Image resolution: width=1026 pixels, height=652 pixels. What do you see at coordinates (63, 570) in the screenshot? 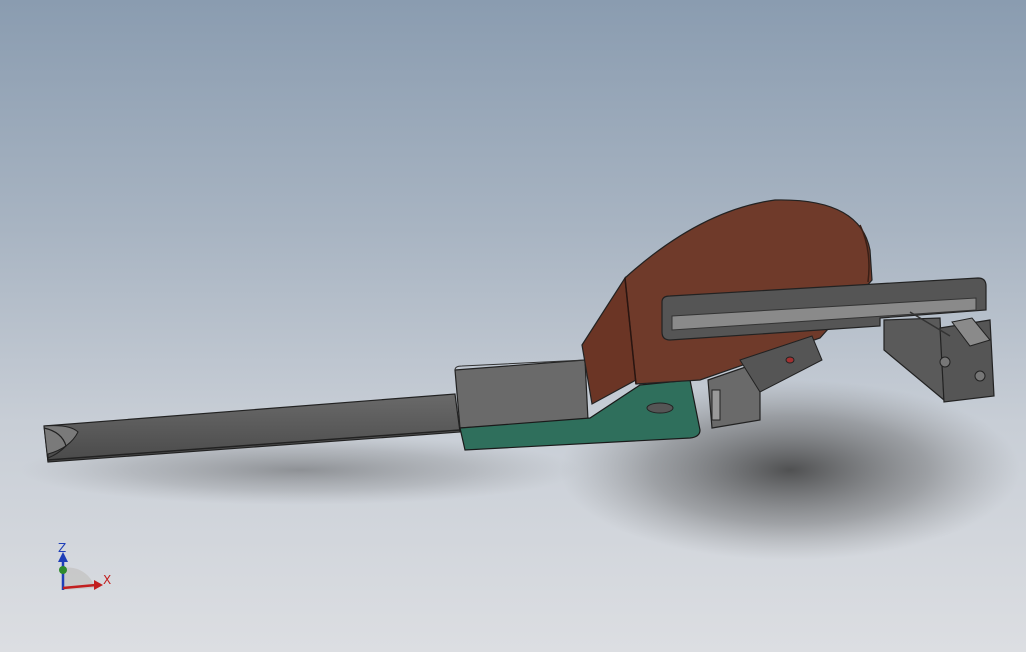
I see `y-axis-marker` at bounding box center [63, 570].